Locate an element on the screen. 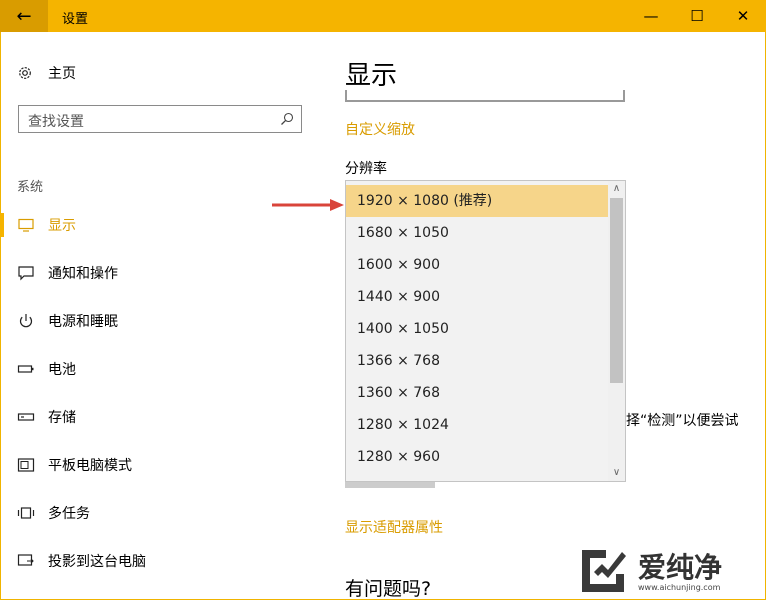 The height and width of the screenshot is (601, 766). custom-scaling-link: 自定义缩放 is located at coordinates (380, 129).